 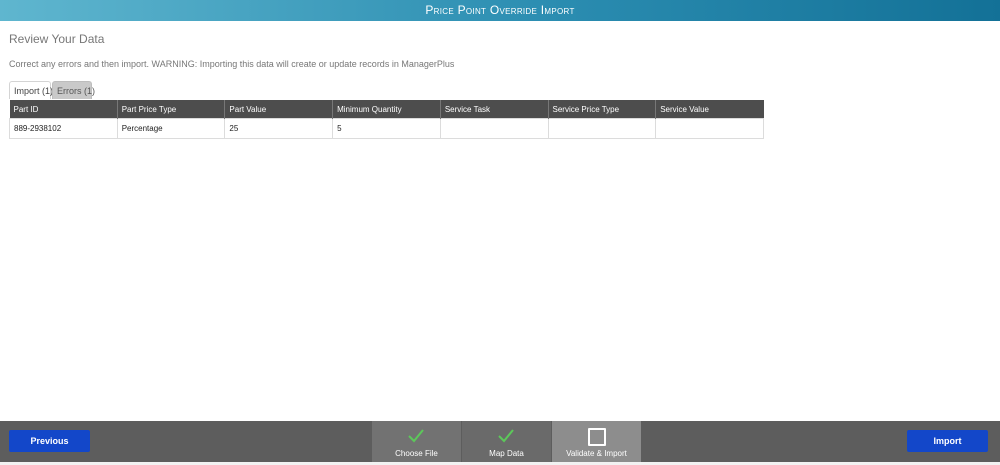 I want to click on step-choose-file: Choose File, so click(x=416, y=441).